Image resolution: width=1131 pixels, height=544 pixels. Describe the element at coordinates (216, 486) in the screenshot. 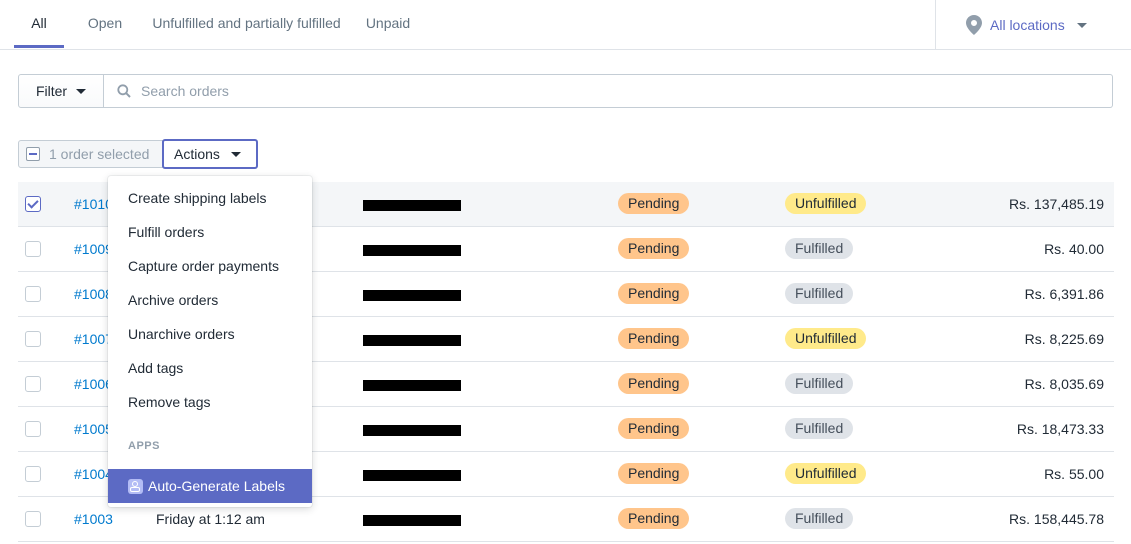

I see `app-item-label: Auto-Generate Labels` at that location.